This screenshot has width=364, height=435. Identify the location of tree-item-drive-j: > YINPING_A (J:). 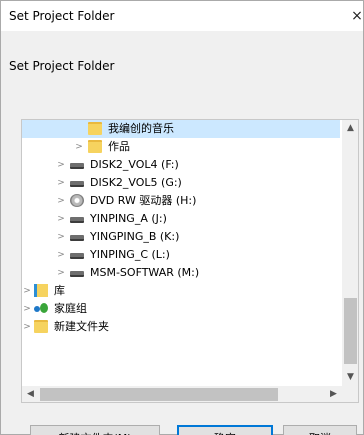
(181, 219).